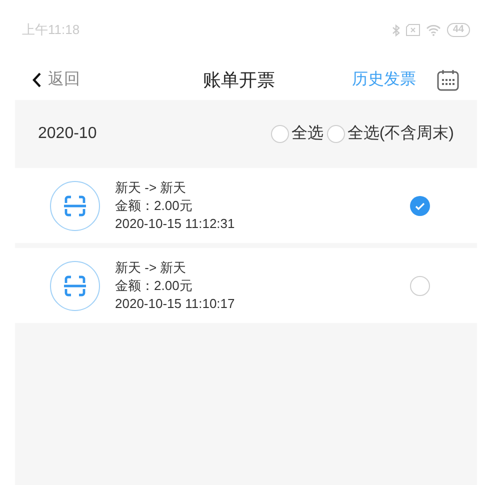  Describe the element at coordinates (37, 80) in the screenshot. I see `chevron-left-icon` at that location.